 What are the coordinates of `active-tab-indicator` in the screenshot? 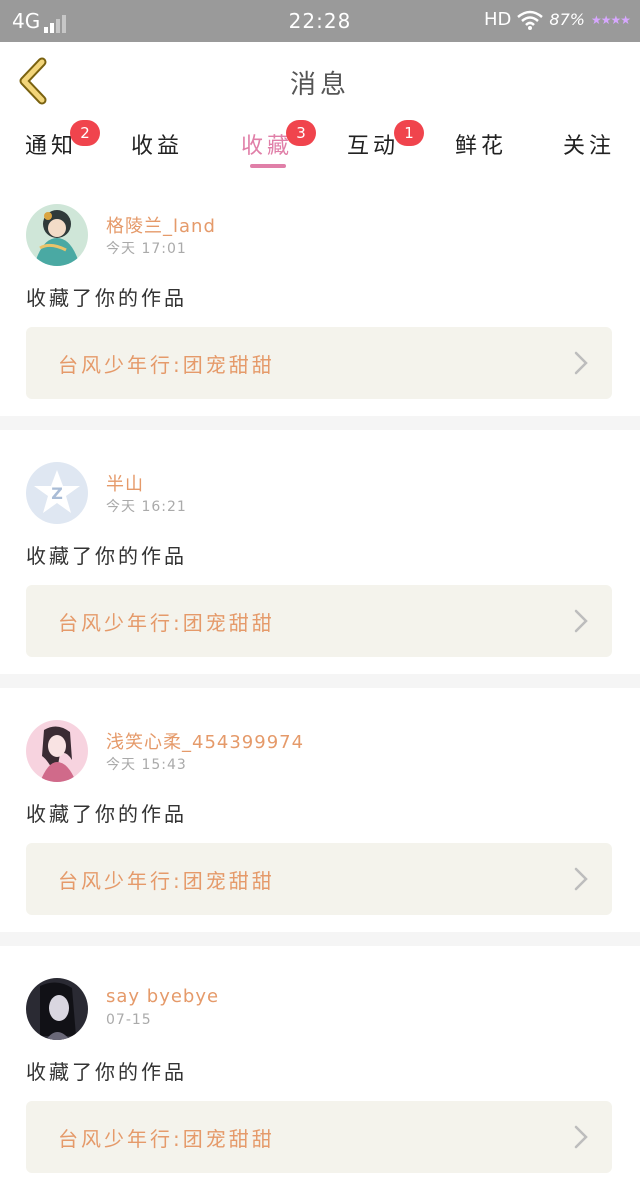 It's located at (268, 166).